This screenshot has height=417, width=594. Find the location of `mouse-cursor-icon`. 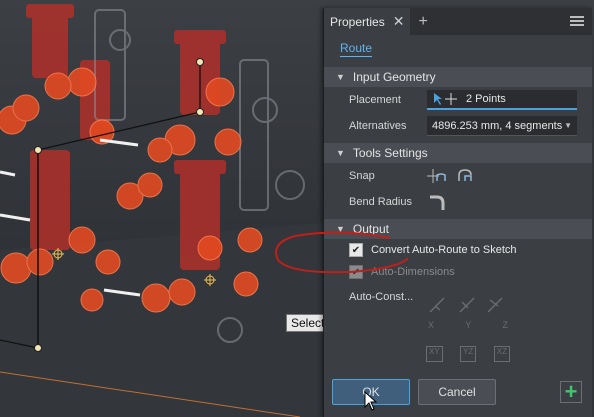

mouse-cursor-icon is located at coordinates (371, 401).